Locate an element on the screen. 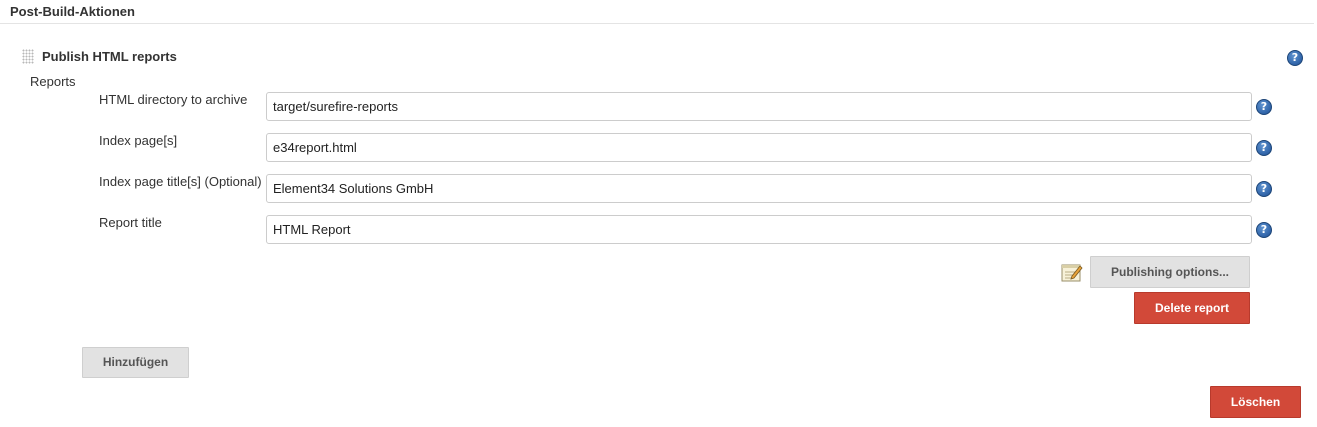 Image resolution: width=1317 pixels, height=427 pixels. section-divider is located at coordinates (657, 23).